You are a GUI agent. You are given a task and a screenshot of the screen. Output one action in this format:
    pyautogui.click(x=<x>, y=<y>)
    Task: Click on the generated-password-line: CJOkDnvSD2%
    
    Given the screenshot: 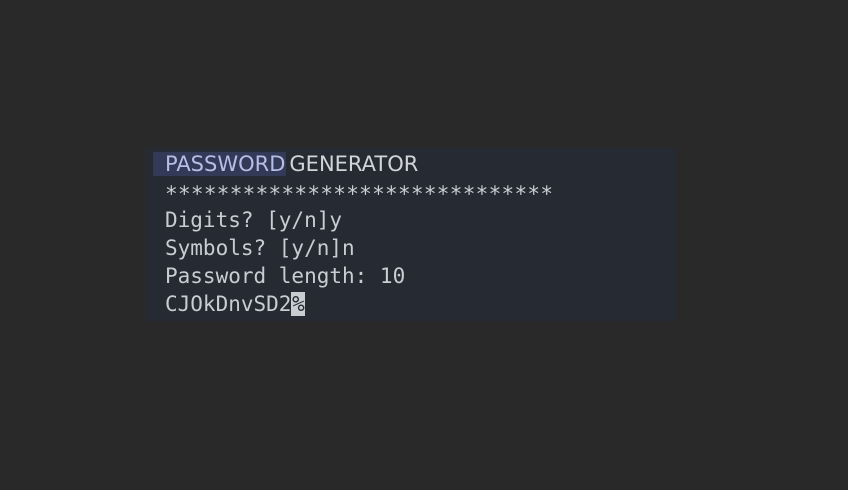 What is the action you would take?
    pyautogui.click(x=235, y=304)
    